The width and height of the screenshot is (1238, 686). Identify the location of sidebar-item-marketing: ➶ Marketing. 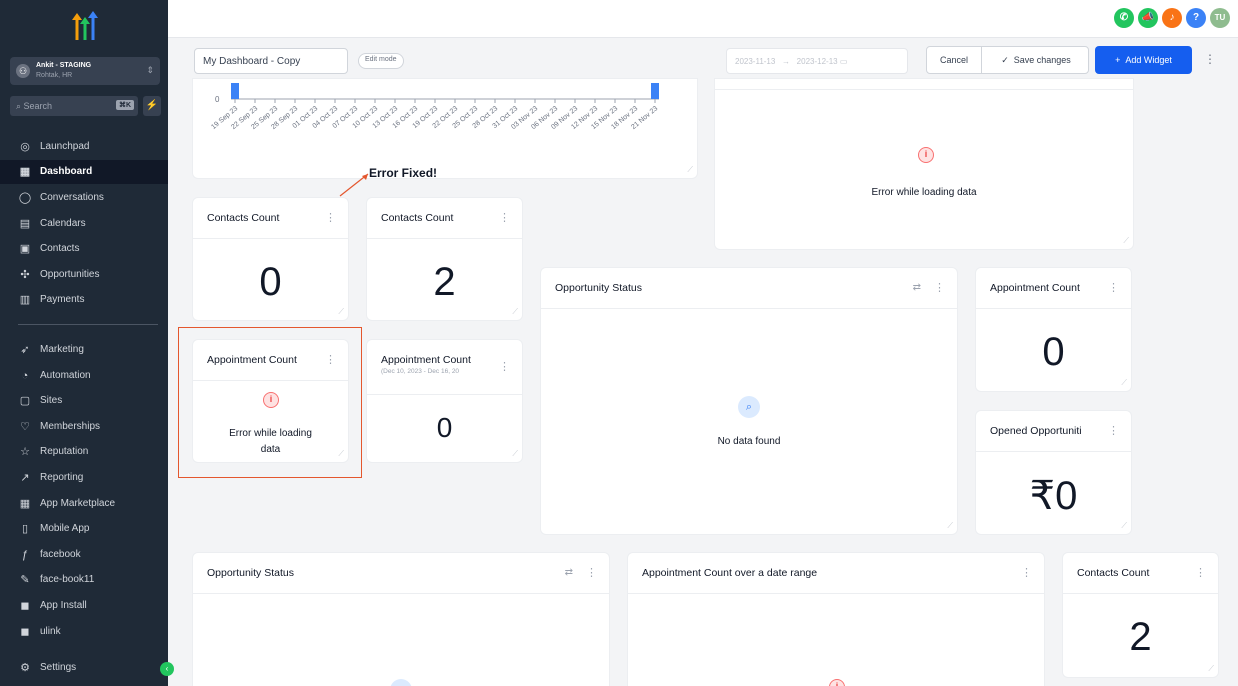
(84, 350).